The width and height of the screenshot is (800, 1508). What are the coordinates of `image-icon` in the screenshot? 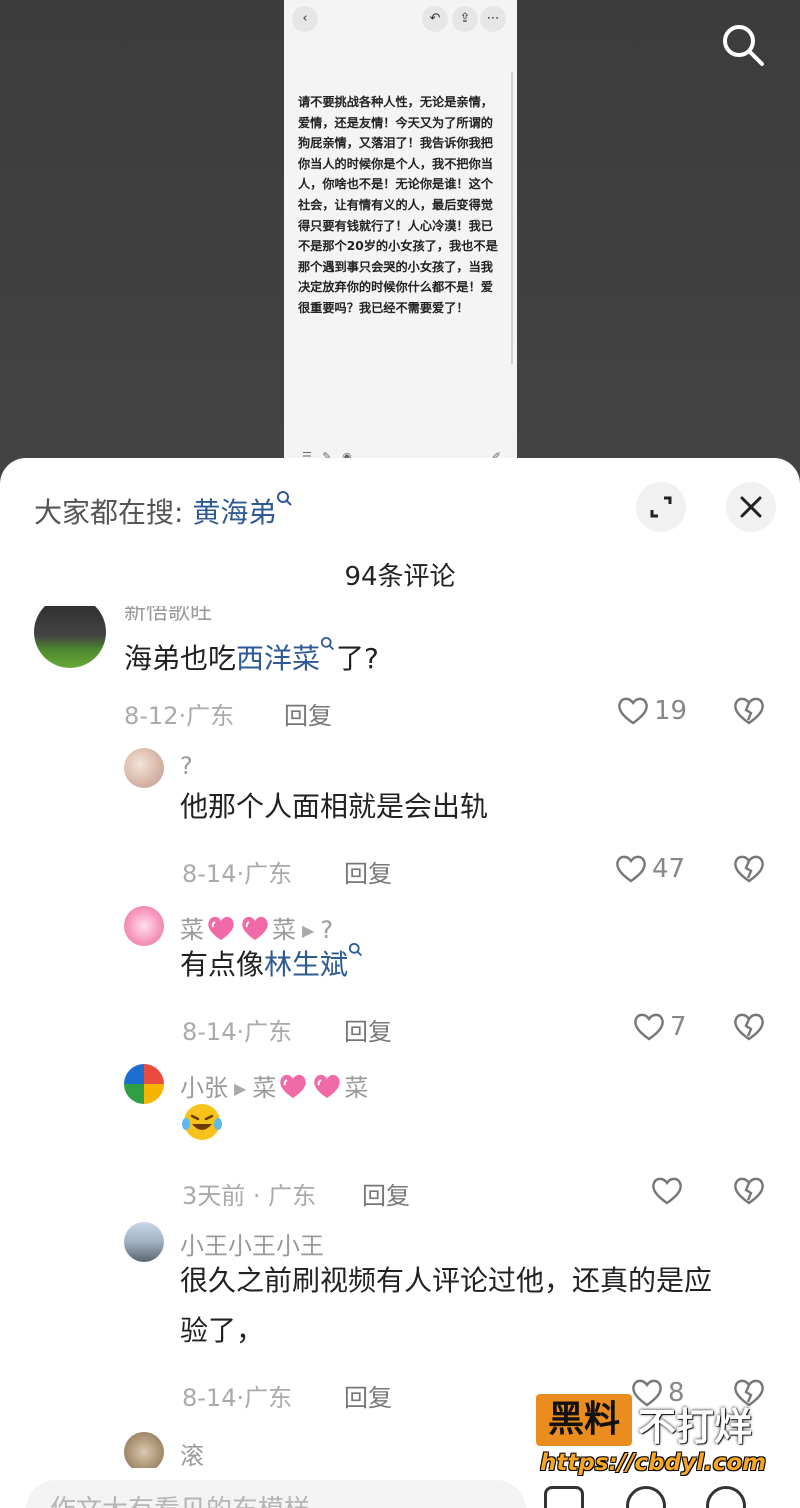 It's located at (564, 1497).